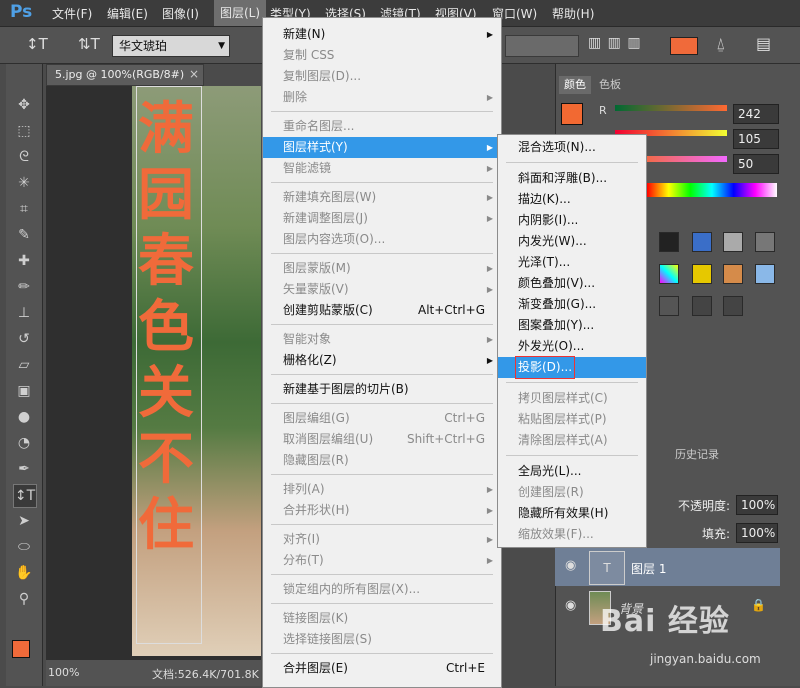  Describe the element at coordinates (712, 190) in the screenshot. I see `color-spectrum-bar` at that location.